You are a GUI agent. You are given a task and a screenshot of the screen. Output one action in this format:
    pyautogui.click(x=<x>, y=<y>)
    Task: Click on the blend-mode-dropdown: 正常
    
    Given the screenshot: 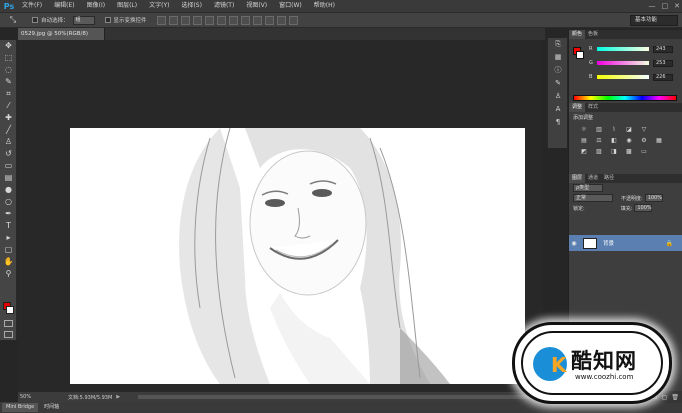 What is the action you would take?
    pyautogui.click(x=593, y=198)
    